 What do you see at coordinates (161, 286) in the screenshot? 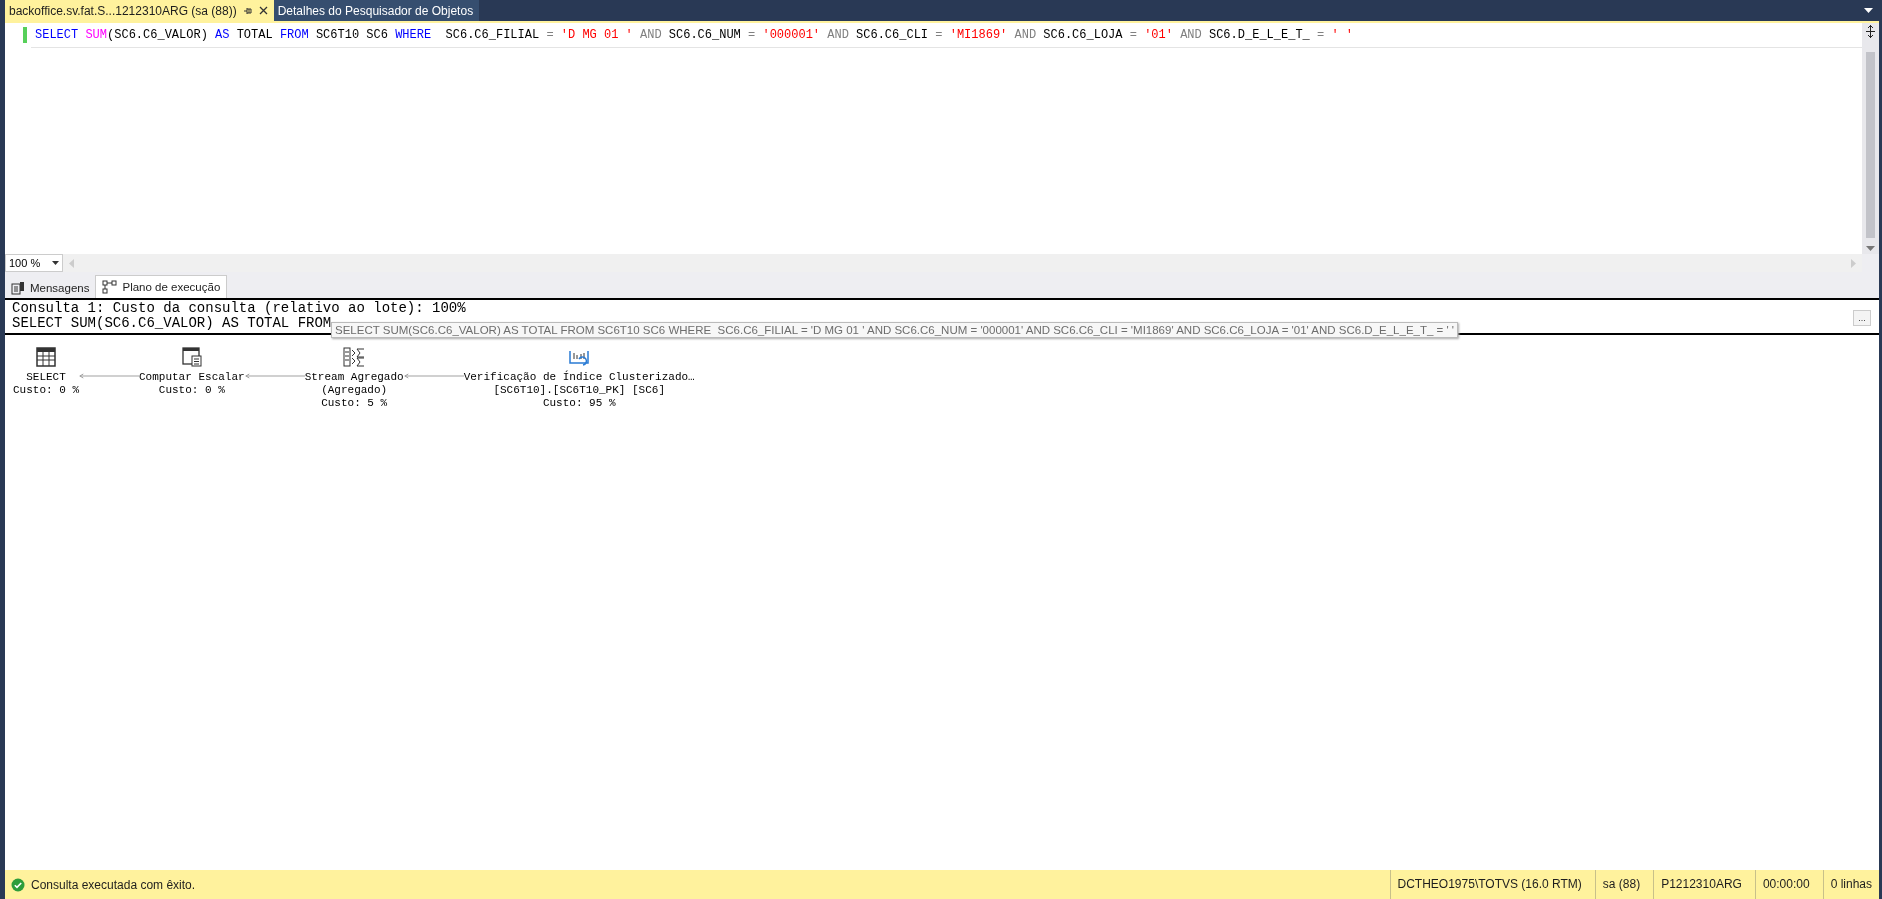
I see `results-tab: Plano de execução` at bounding box center [161, 286].